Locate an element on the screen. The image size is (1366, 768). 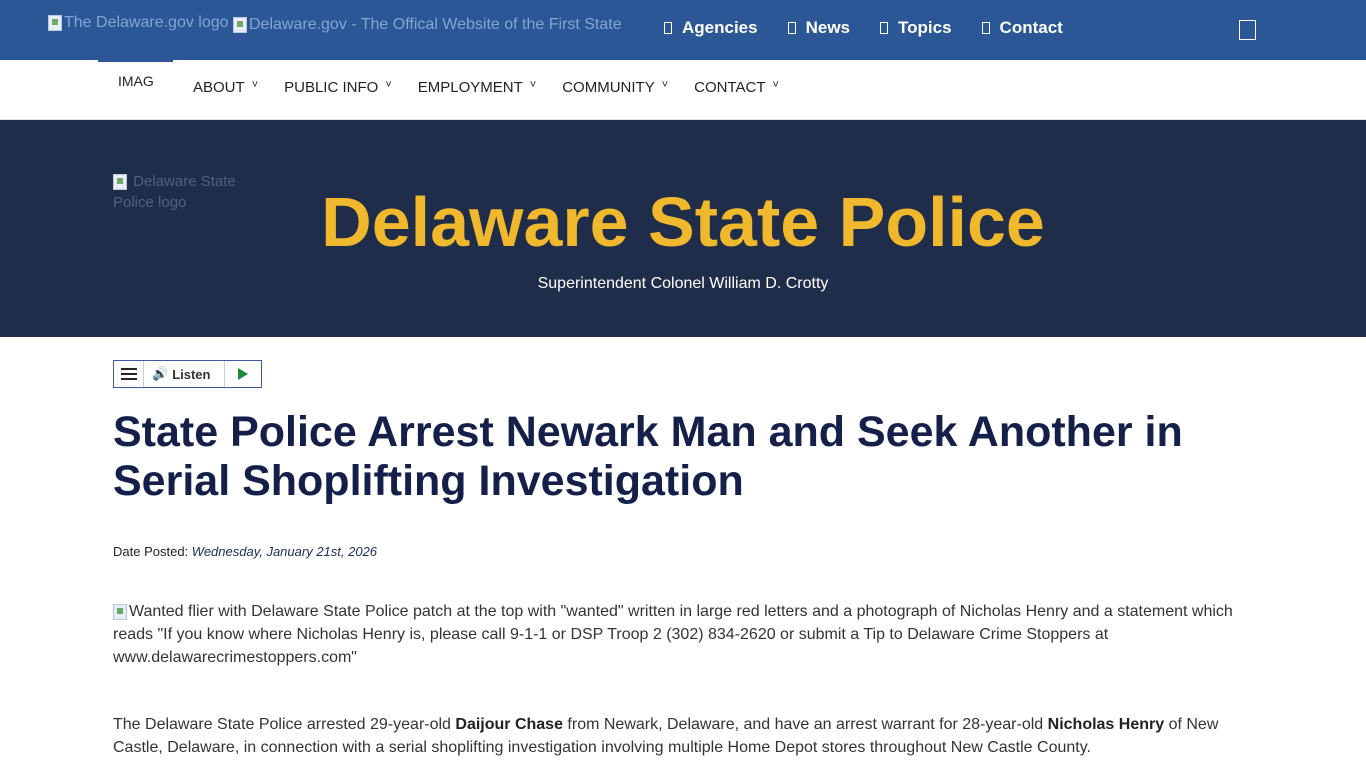
suspect-name-chase: Daijour Chase is located at coordinates (509, 724).